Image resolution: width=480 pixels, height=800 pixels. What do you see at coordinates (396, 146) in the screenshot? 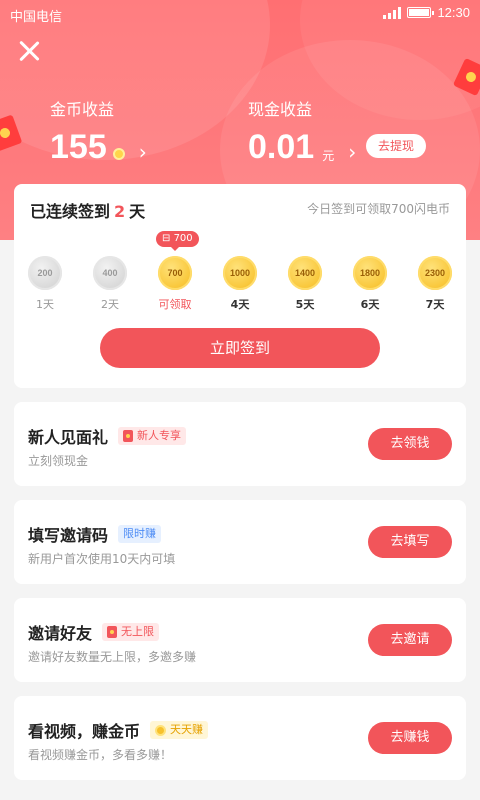
I see `withdraw-button: 去提现` at bounding box center [396, 146].